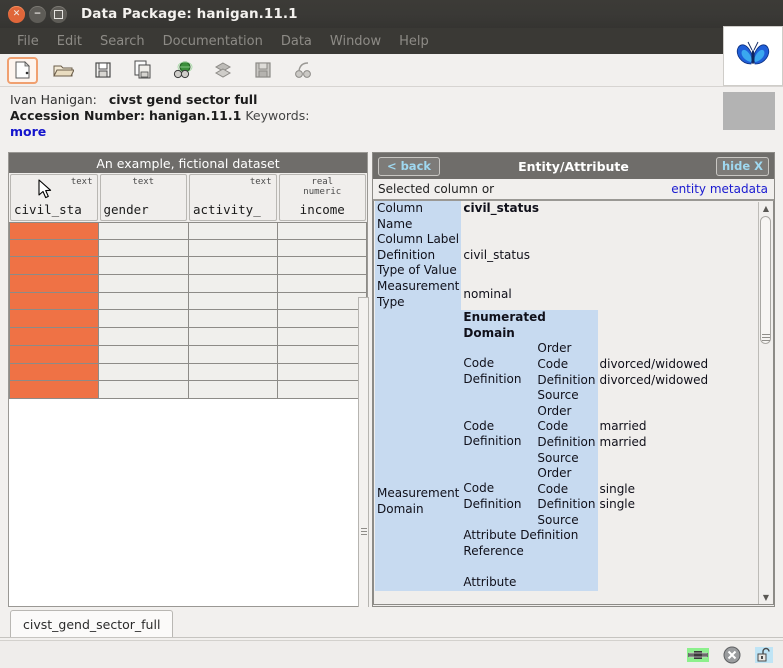  I want to click on code-definition-label: Code Definition, so click(498, 435).